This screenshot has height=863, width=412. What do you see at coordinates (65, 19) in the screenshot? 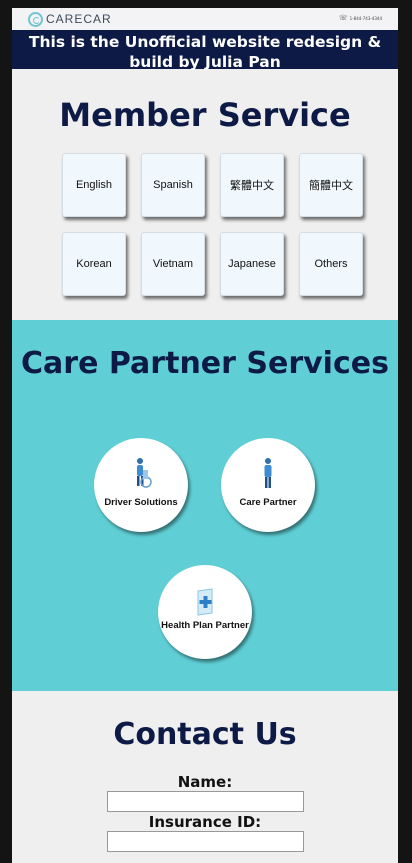
I see `logo-text-care: CARE` at bounding box center [65, 19].